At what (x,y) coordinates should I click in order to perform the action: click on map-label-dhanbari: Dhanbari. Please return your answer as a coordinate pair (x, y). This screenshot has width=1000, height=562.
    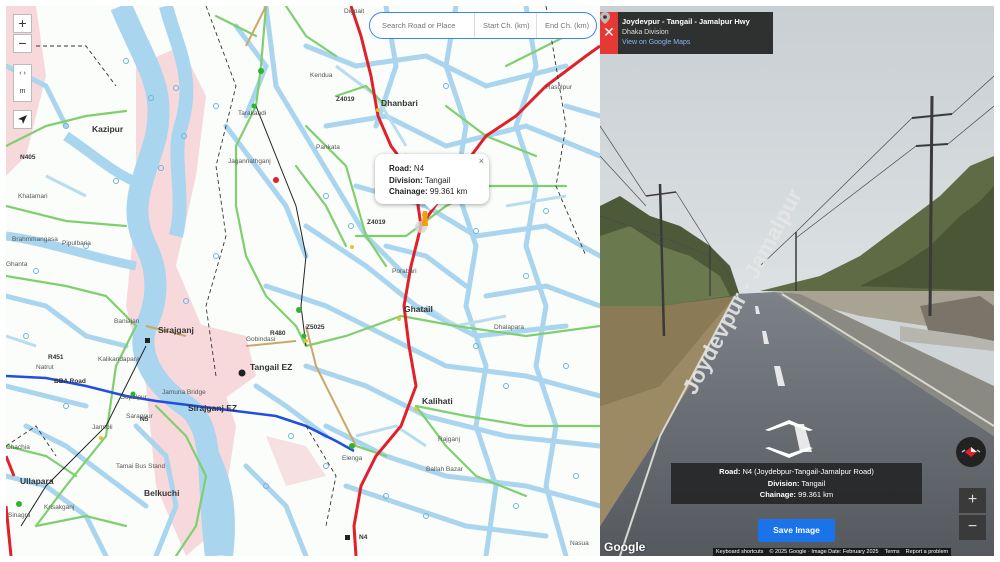
    Looking at the image, I should click on (399, 103).